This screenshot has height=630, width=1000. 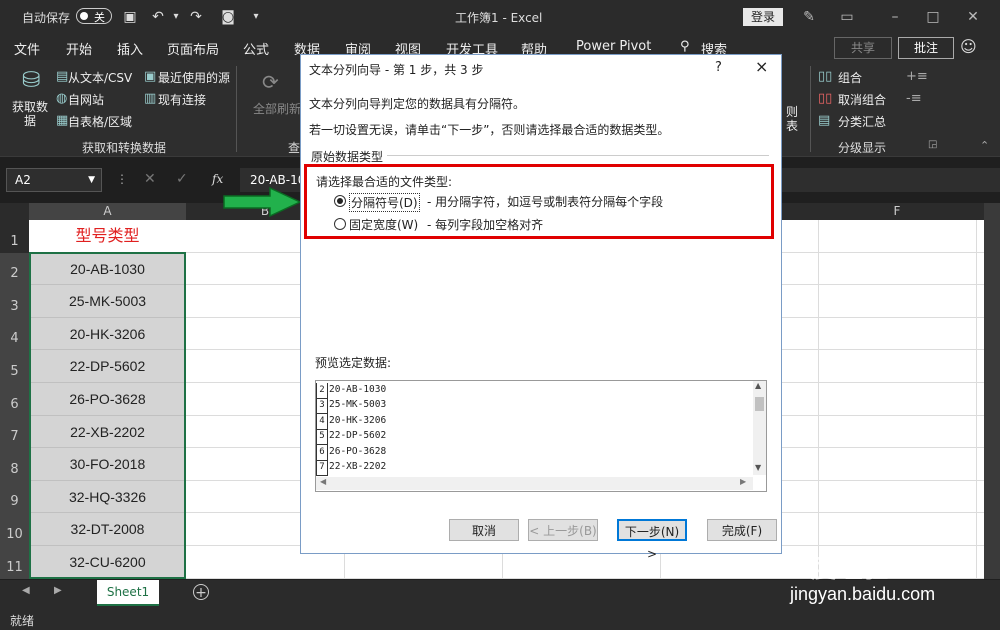 I want to click on show-detail-icon: +≡, so click(x=917, y=76).